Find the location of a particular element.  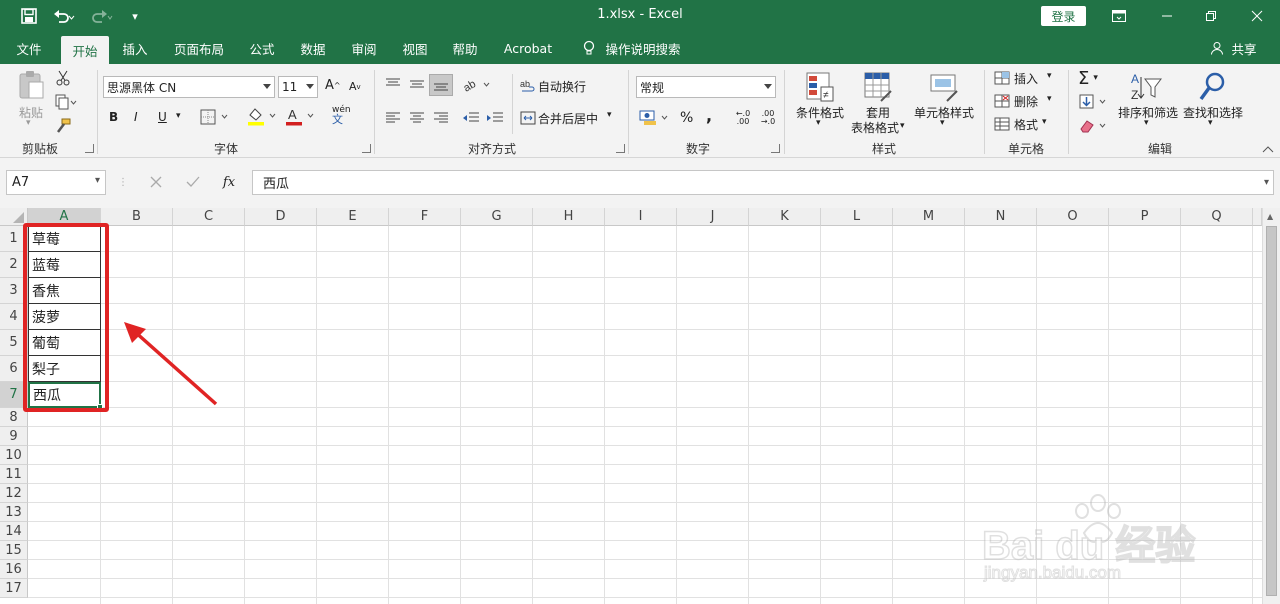

restore-icon is located at coordinates (1211, 16).